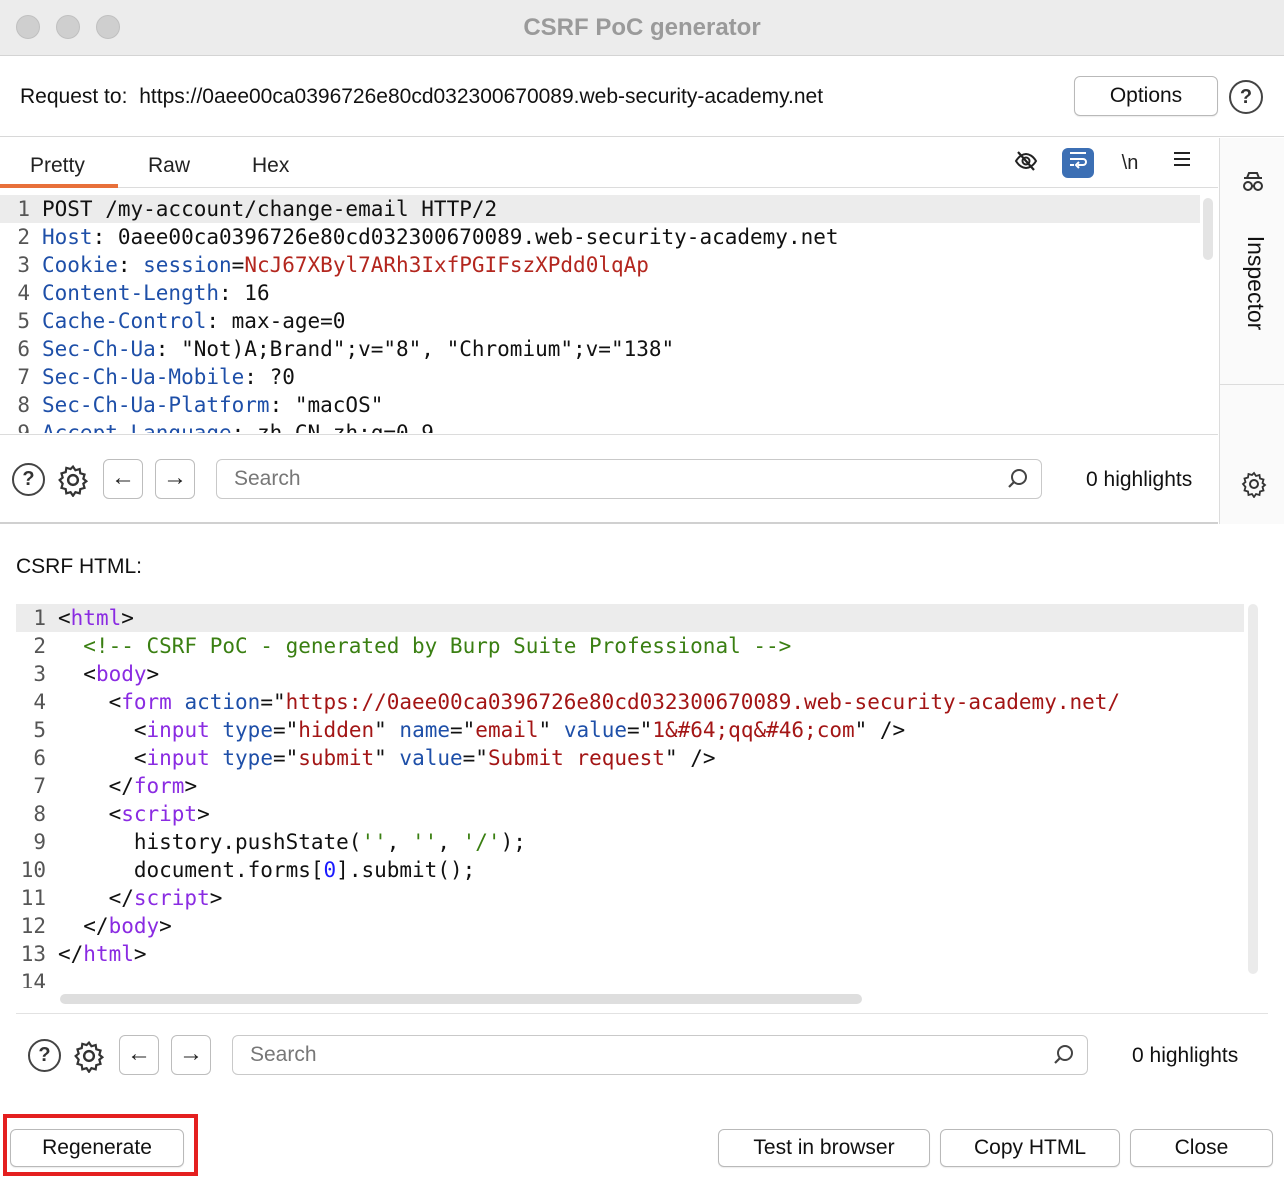 This screenshot has width=1284, height=1178. I want to click on code-token: Sec-Ch-Ua-Platform, so click(156, 405).